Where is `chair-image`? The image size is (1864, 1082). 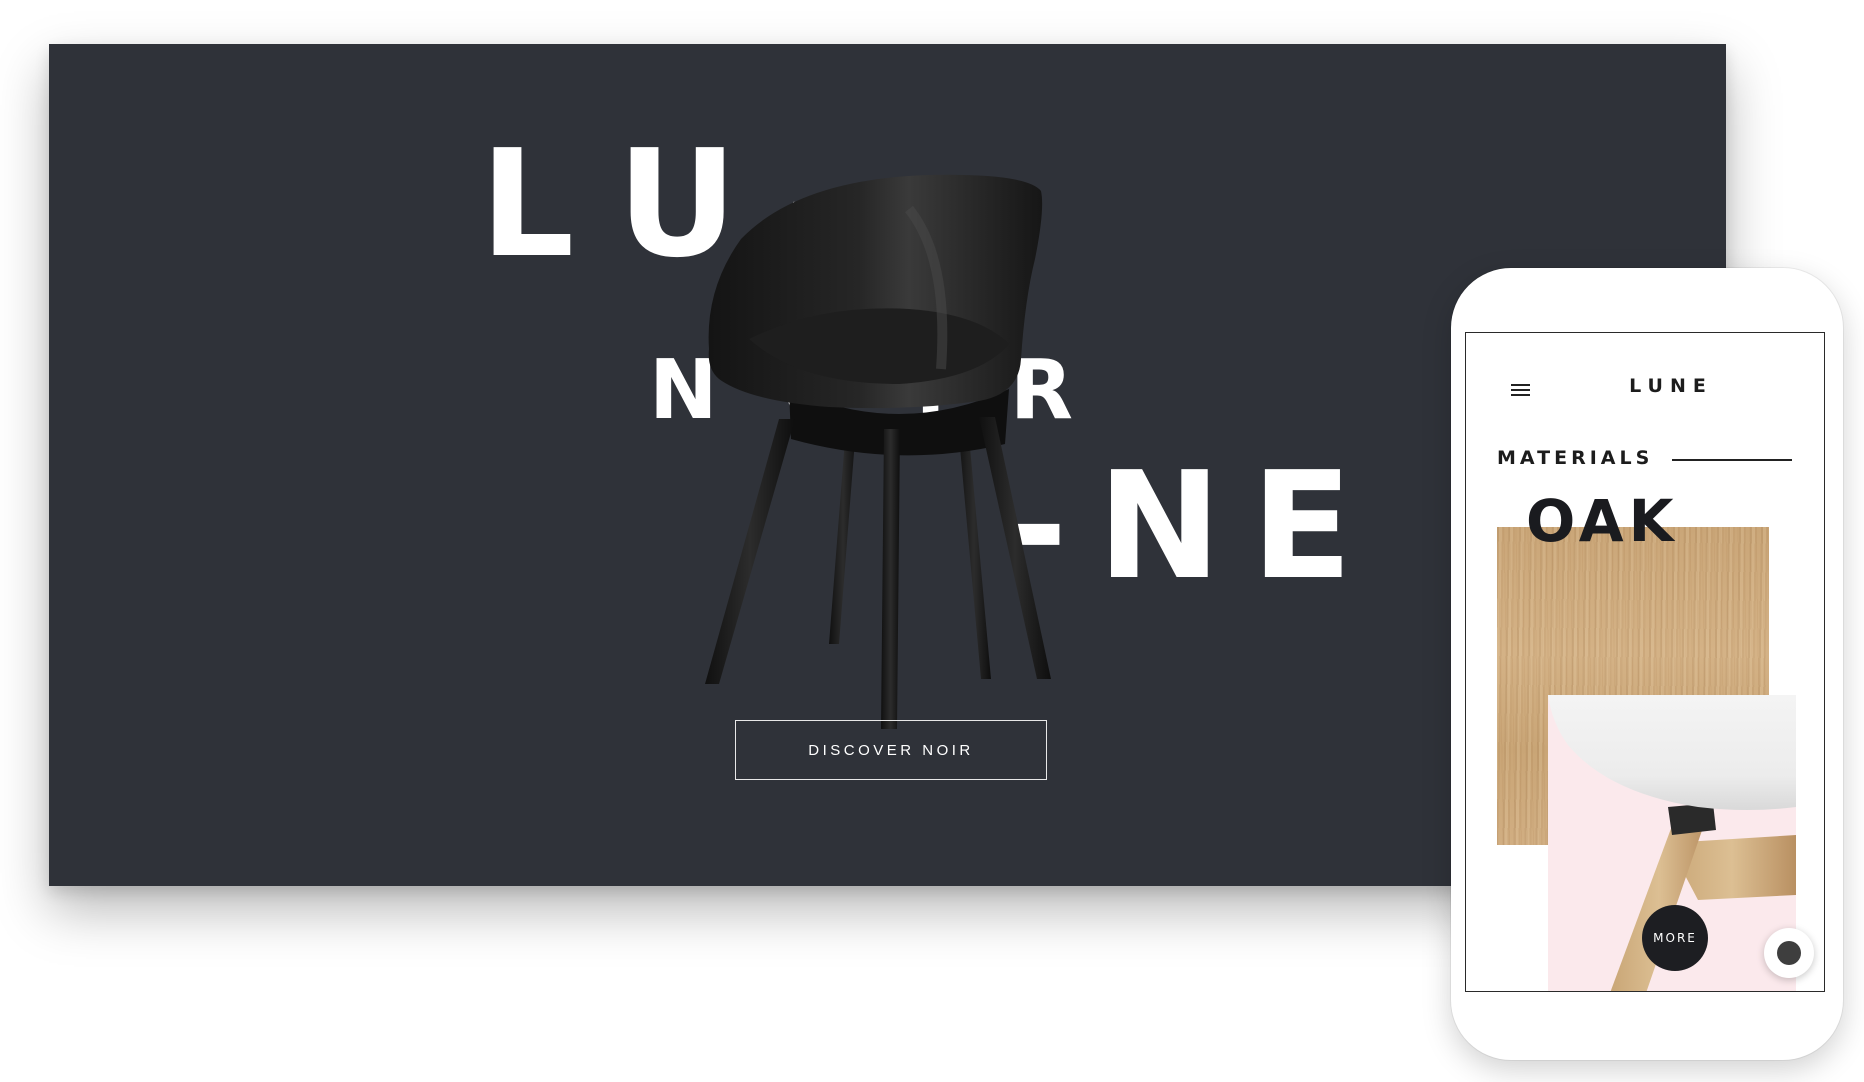
chair-image is located at coordinates (878, 451).